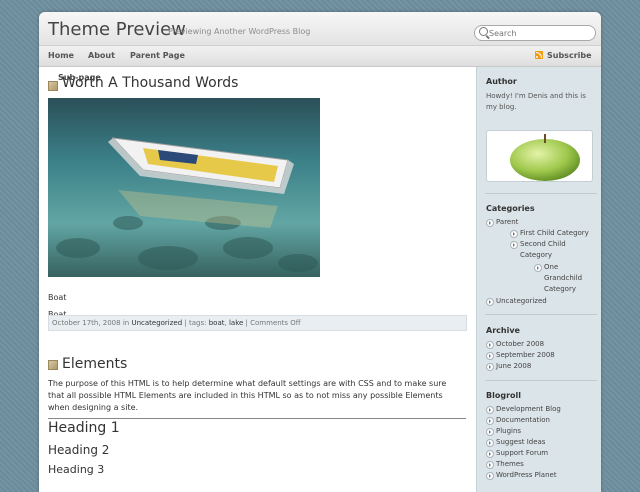 Image resolution: width=640 pixels, height=492 pixels. What do you see at coordinates (483, 31) in the screenshot?
I see `search-icon` at bounding box center [483, 31].